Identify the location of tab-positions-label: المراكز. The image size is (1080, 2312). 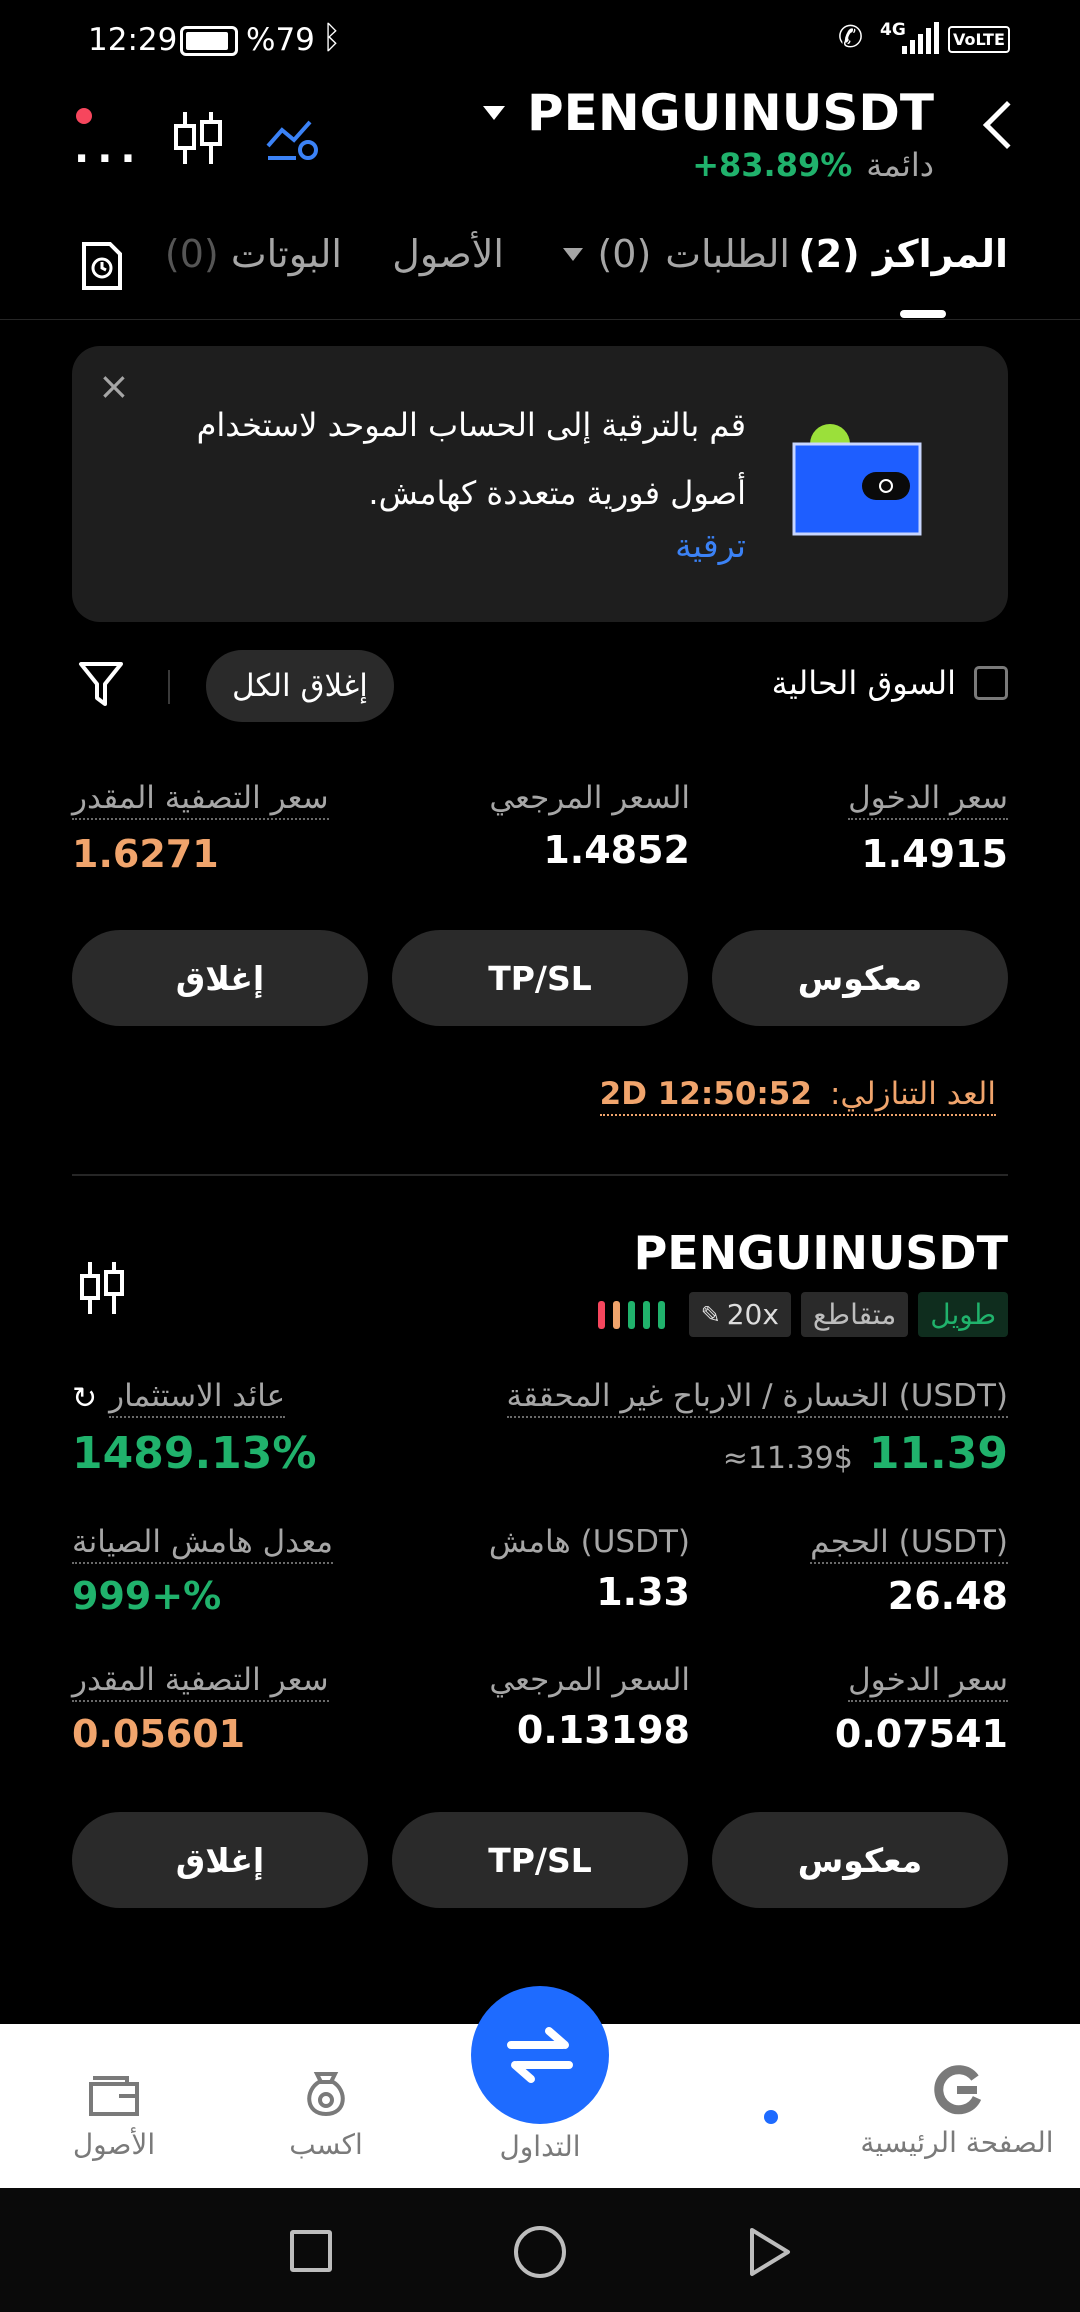
(940, 254).